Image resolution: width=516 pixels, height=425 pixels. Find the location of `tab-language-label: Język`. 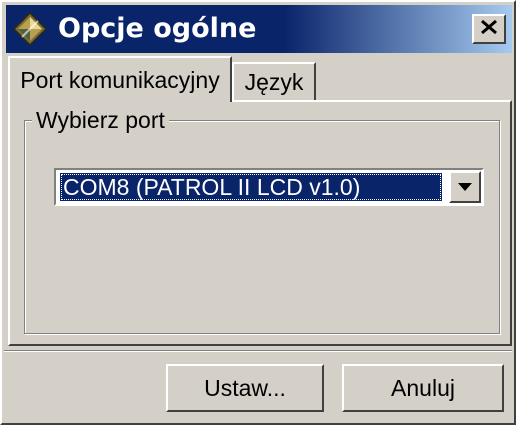

tab-language-label: Język is located at coordinates (274, 81).